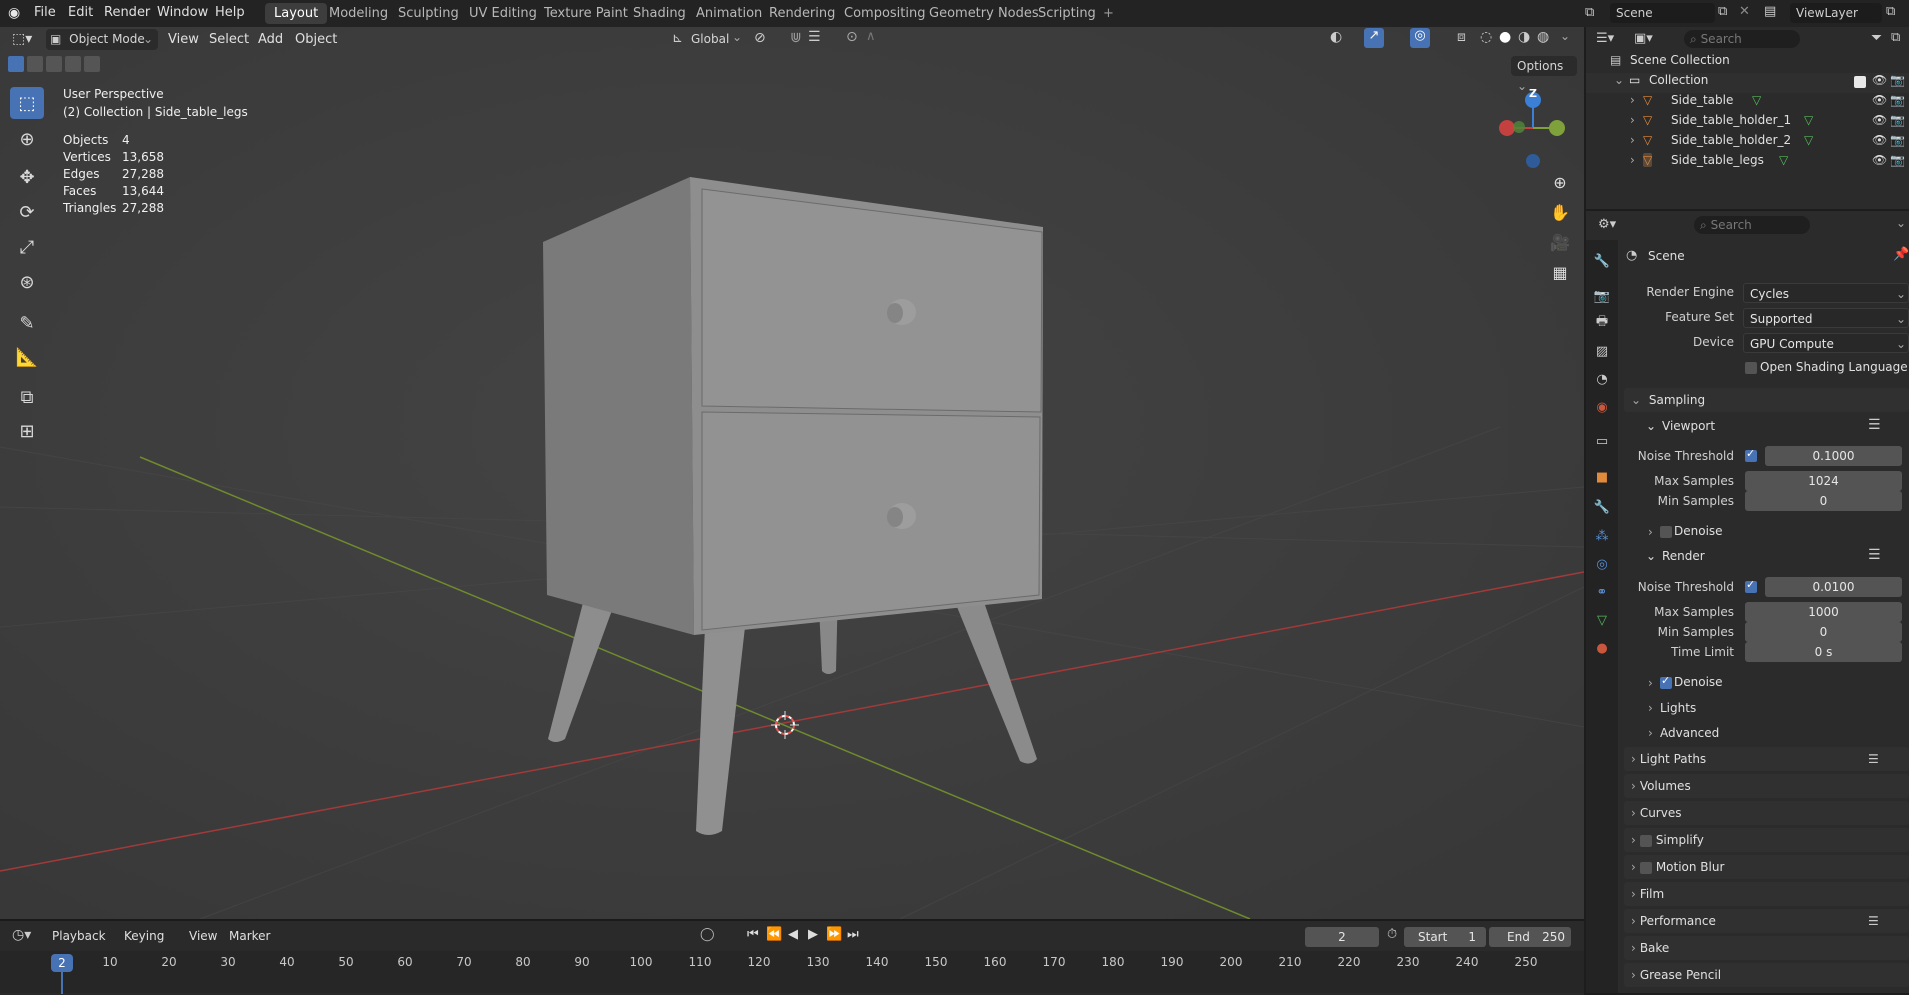 Image resolution: width=1909 pixels, height=995 pixels. I want to click on wireframe-shading-icon: ◌, so click(1486, 37).